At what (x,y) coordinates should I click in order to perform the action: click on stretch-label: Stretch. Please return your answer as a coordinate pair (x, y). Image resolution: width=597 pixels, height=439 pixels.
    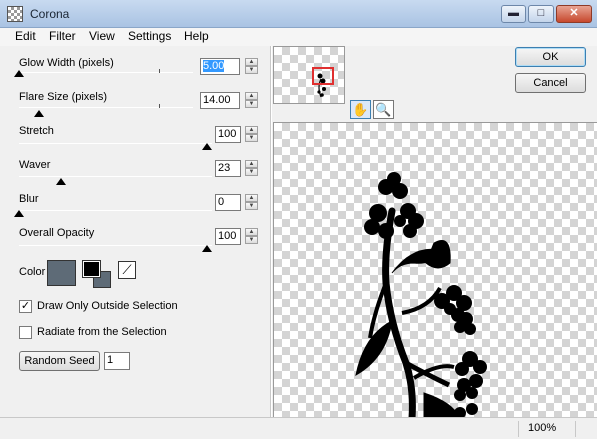
    Looking at the image, I should click on (36, 131).